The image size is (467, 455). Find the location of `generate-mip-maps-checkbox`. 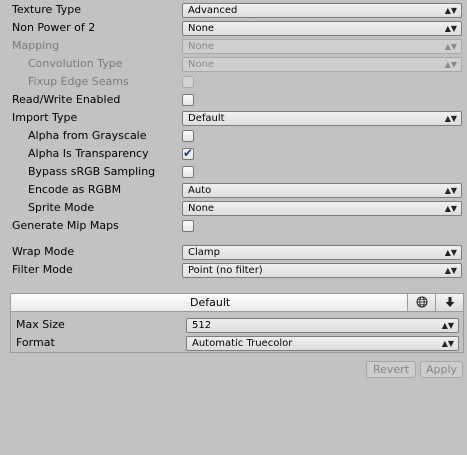

generate-mip-maps-checkbox is located at coordinates (188, 226).